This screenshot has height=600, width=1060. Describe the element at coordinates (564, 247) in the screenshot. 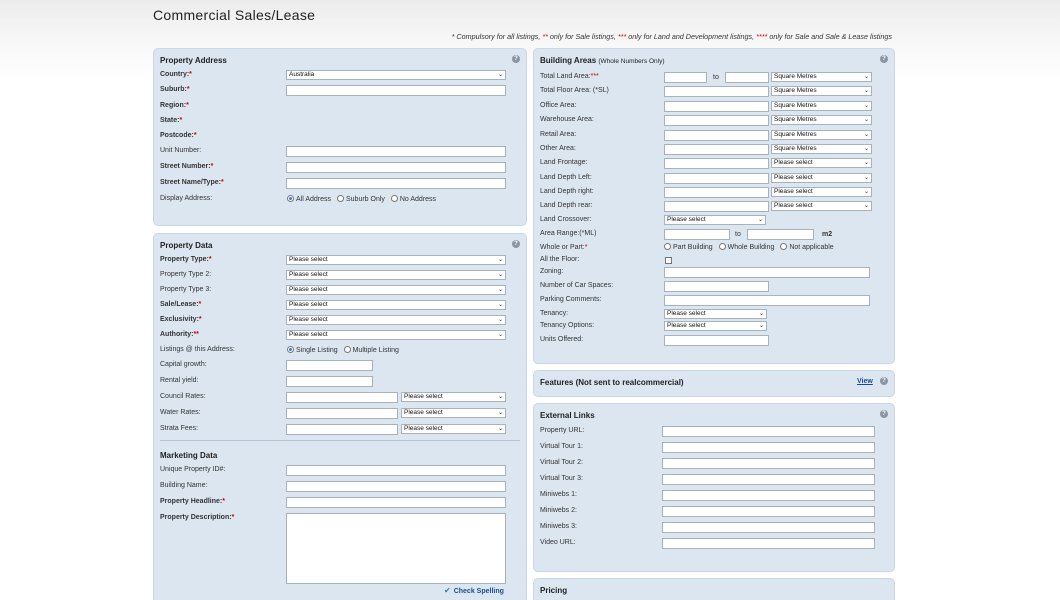

I see `whole-or-part-label: Whole or Part:*` at that location.